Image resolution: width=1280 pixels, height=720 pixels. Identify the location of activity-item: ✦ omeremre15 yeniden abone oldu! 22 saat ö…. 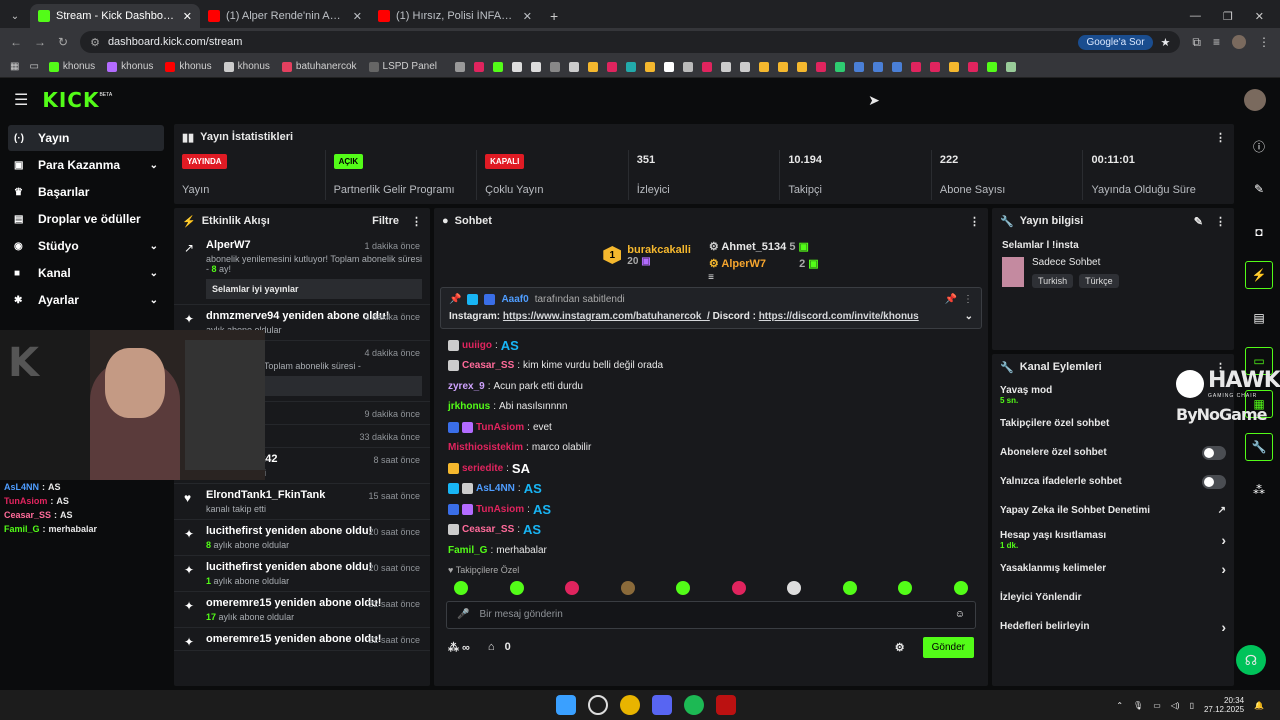
(302, 610).